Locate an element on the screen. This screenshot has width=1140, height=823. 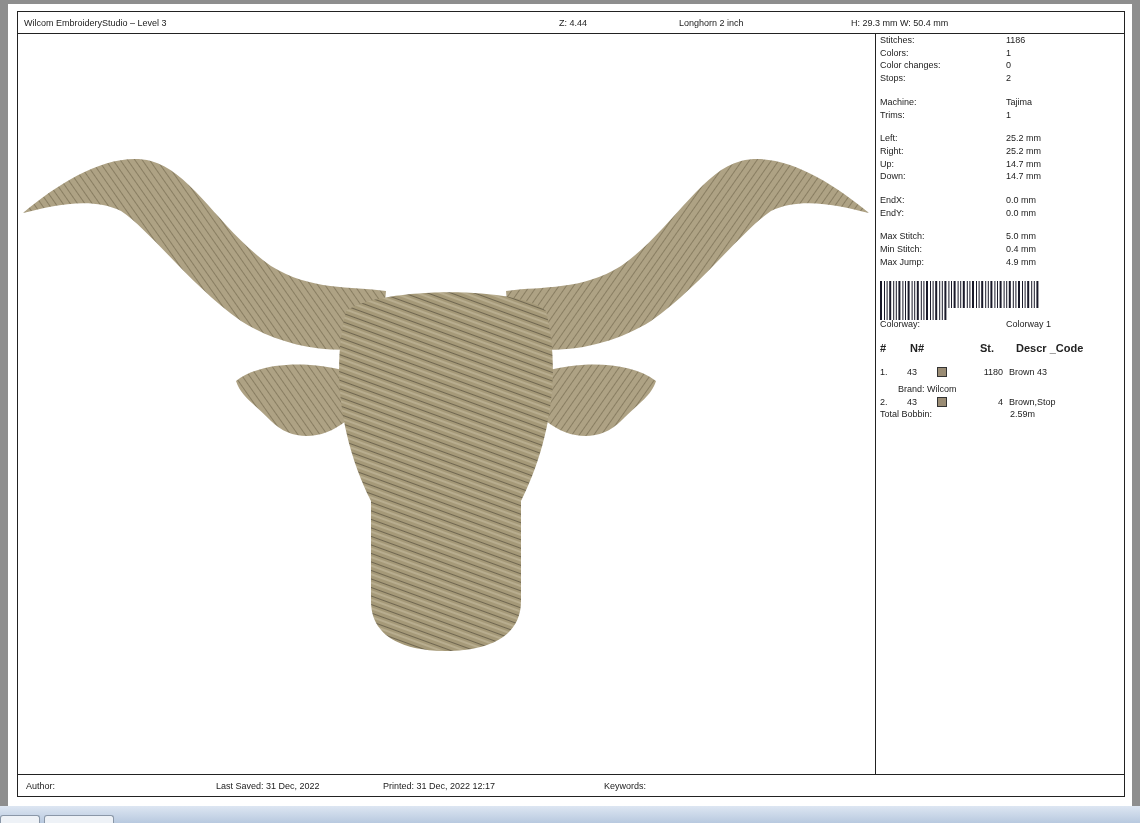
total-bobbin-value: 2.59m is located at coordinates (1023, 413).